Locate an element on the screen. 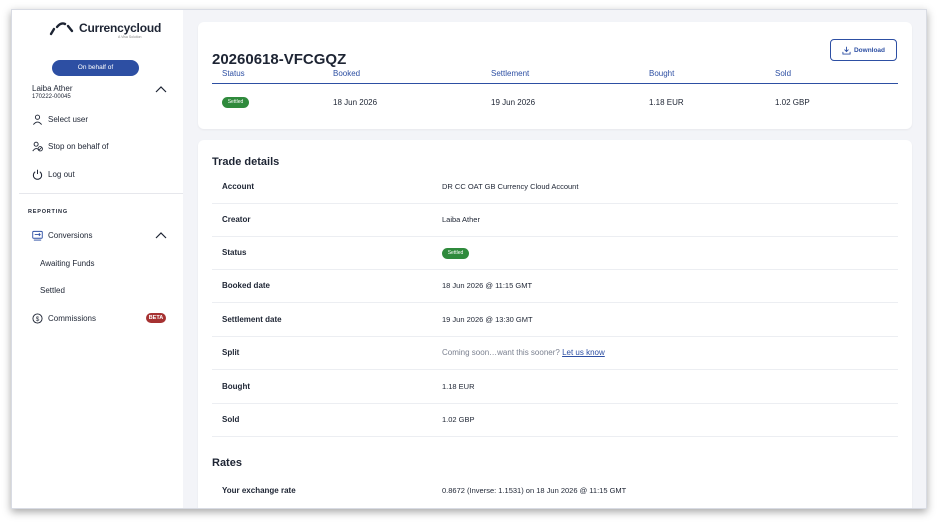 The width and height of the screenshot is (938, 522). booked-date-value: 18 Jun 2026 @ 11:15 GMT is located at coordinates (487, 285).